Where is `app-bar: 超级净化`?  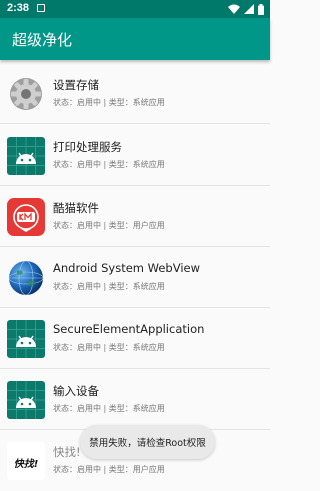 app-bar: 超级净化 is located at coordinates (135, 39).